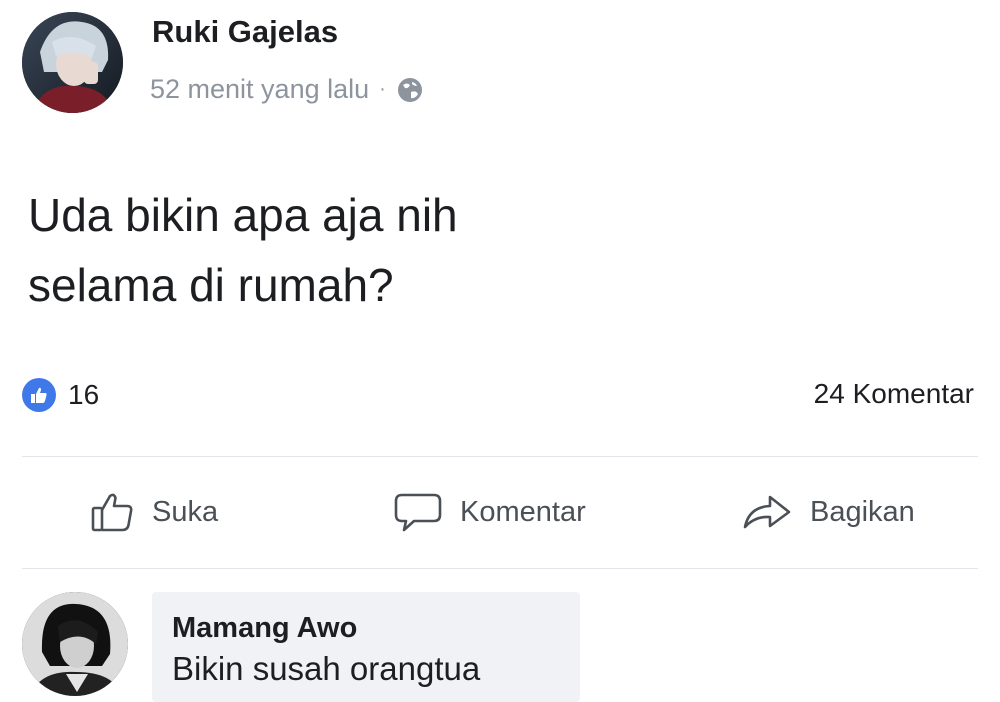 The image size is (1000, 702). I want to click on thumbs-up-icon, so click(112, 512).